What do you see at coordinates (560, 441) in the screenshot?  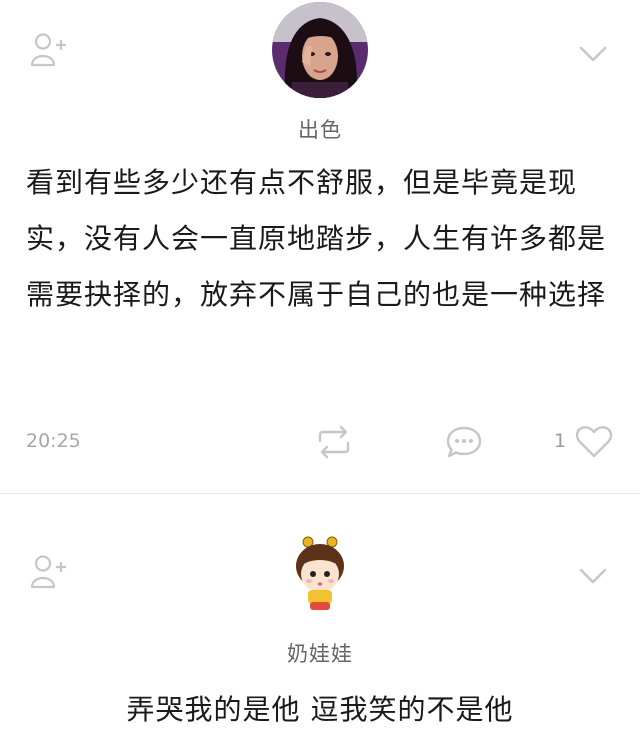 I see `like-count: 1` at bounding box center [560, 441].